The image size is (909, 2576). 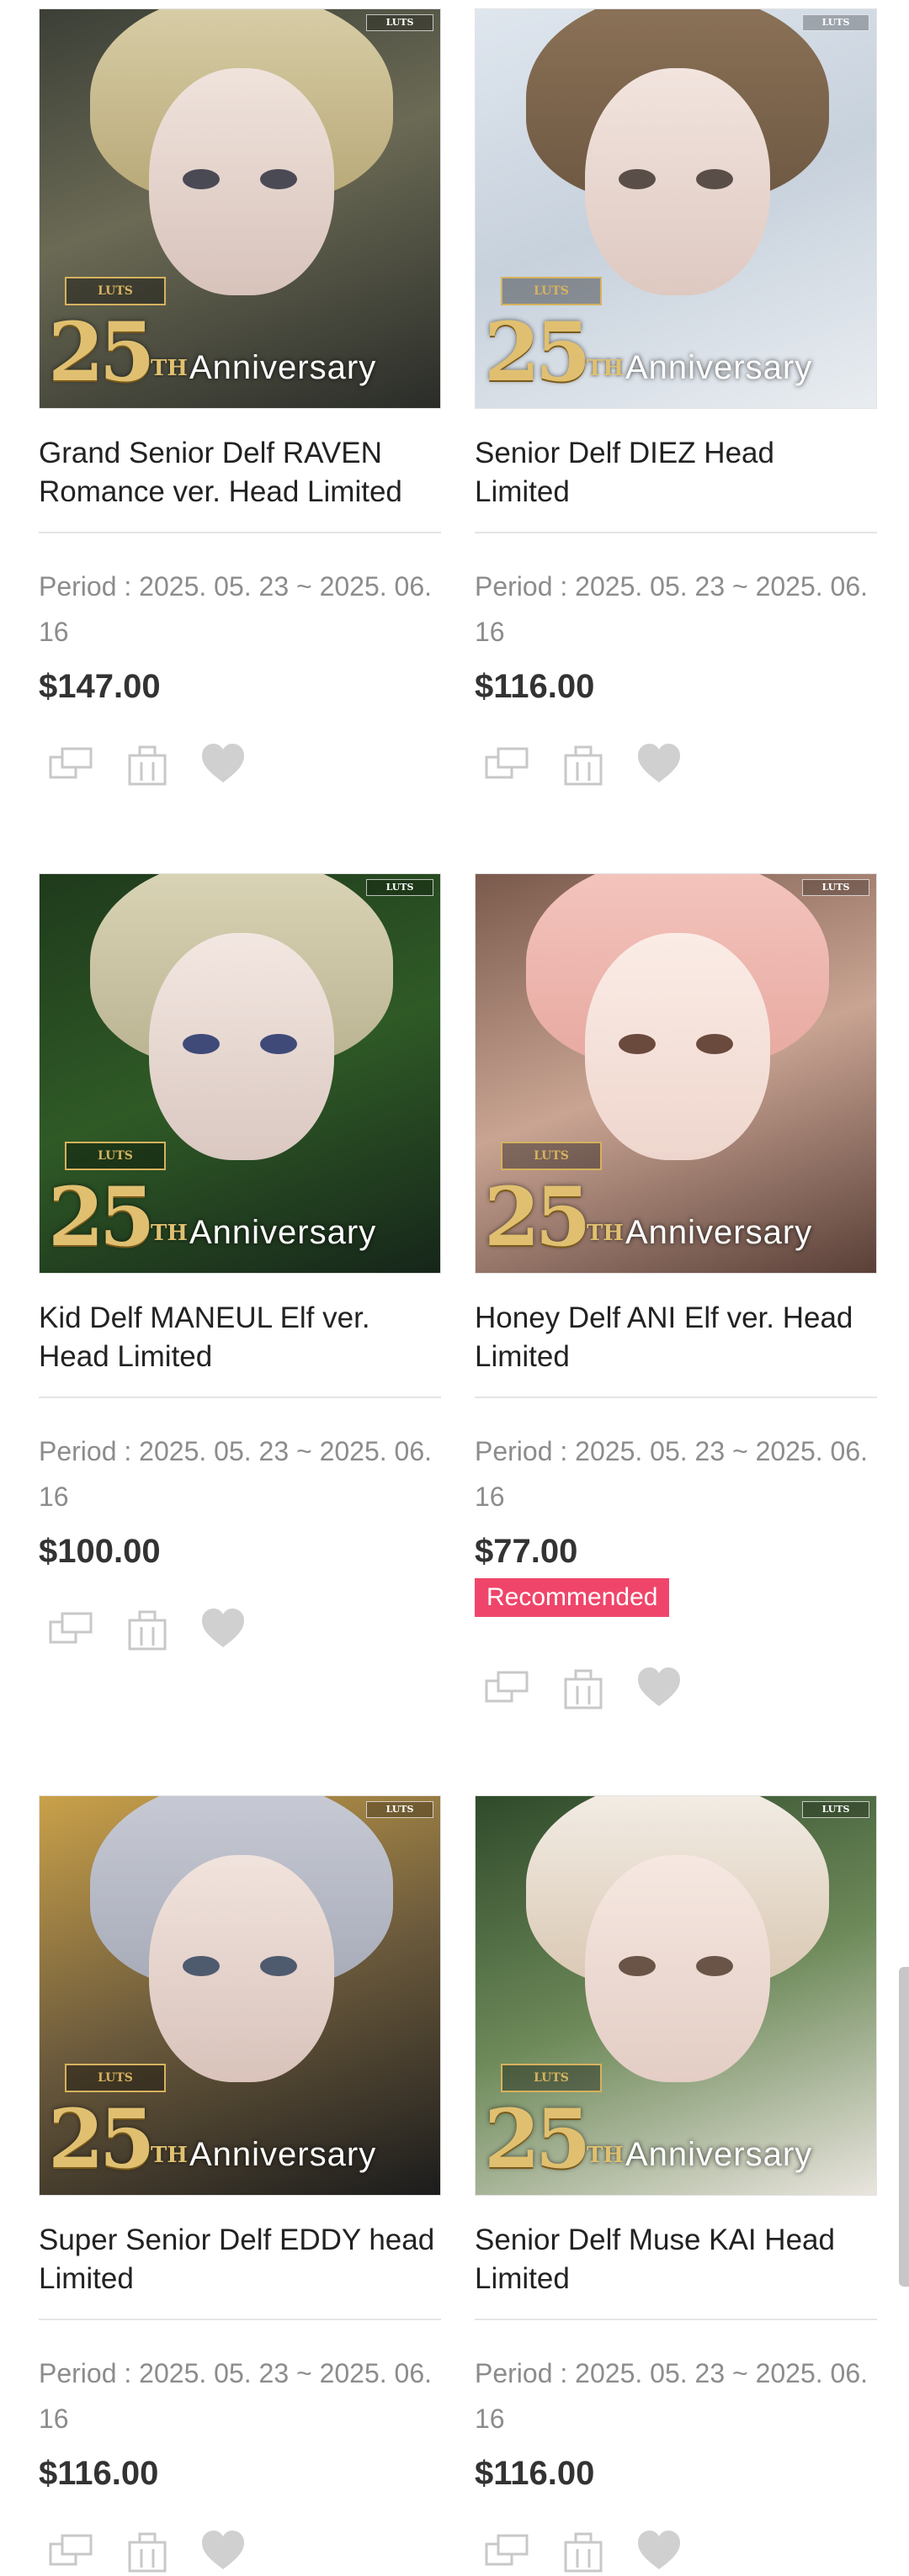 What do you see at coordinates (676, 472) in the screenshot?
I see `product-title: Senior Delf DIEZ Head Limited` at bounding box center [676, 472].